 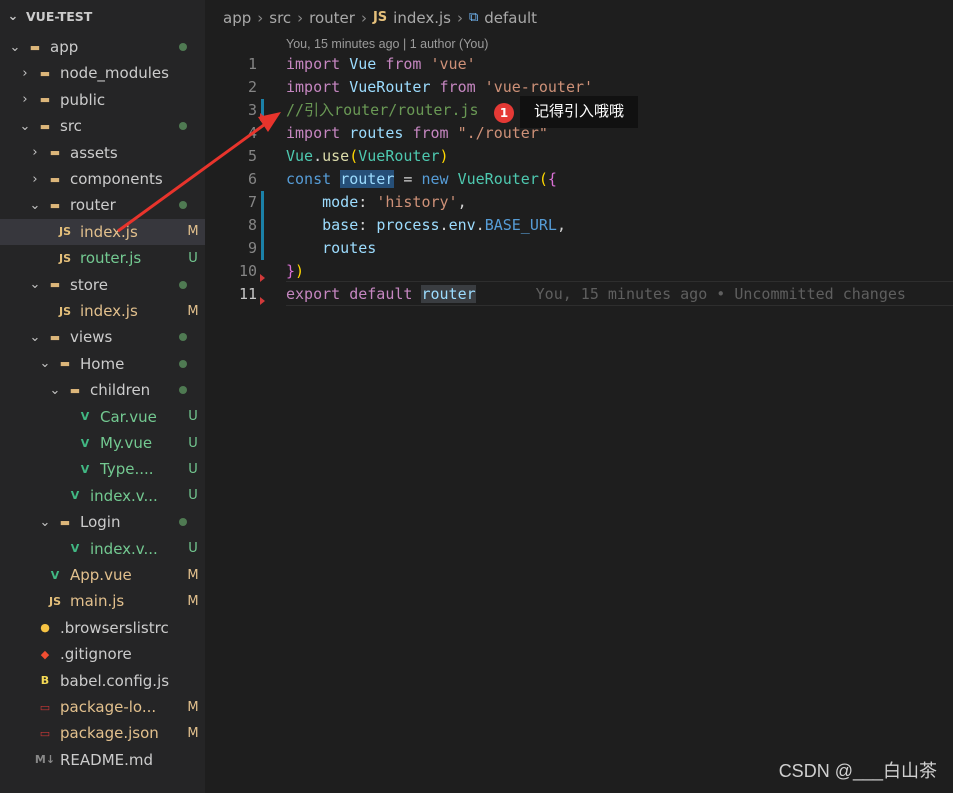 What do you see at coordinates (102, 707) in the screenshot?
I see `explorer-item: ▭ package-lo... M` at bounding box center [102, 707].